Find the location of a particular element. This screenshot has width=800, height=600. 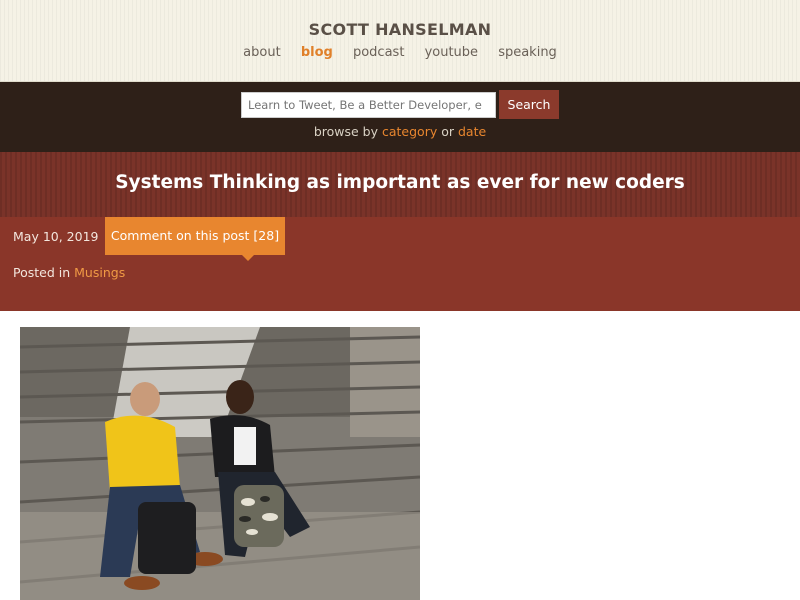

comment-button: Comment on this post [28] is located at coordinates (195, 239).